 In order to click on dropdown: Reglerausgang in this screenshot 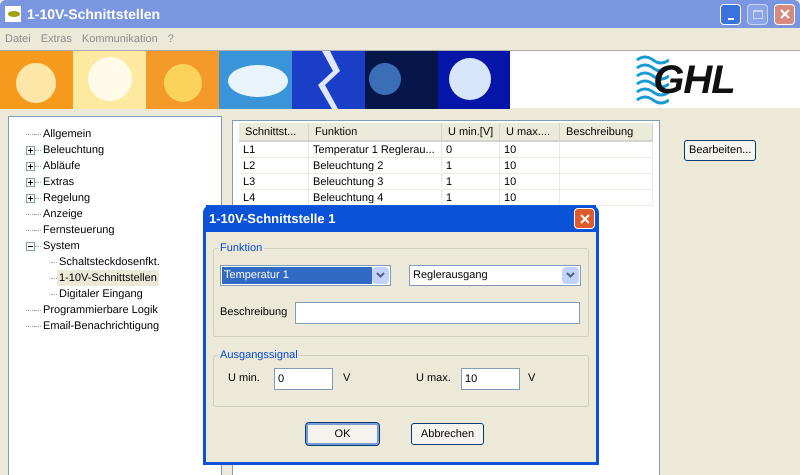, I will do `click(495, 275)`.